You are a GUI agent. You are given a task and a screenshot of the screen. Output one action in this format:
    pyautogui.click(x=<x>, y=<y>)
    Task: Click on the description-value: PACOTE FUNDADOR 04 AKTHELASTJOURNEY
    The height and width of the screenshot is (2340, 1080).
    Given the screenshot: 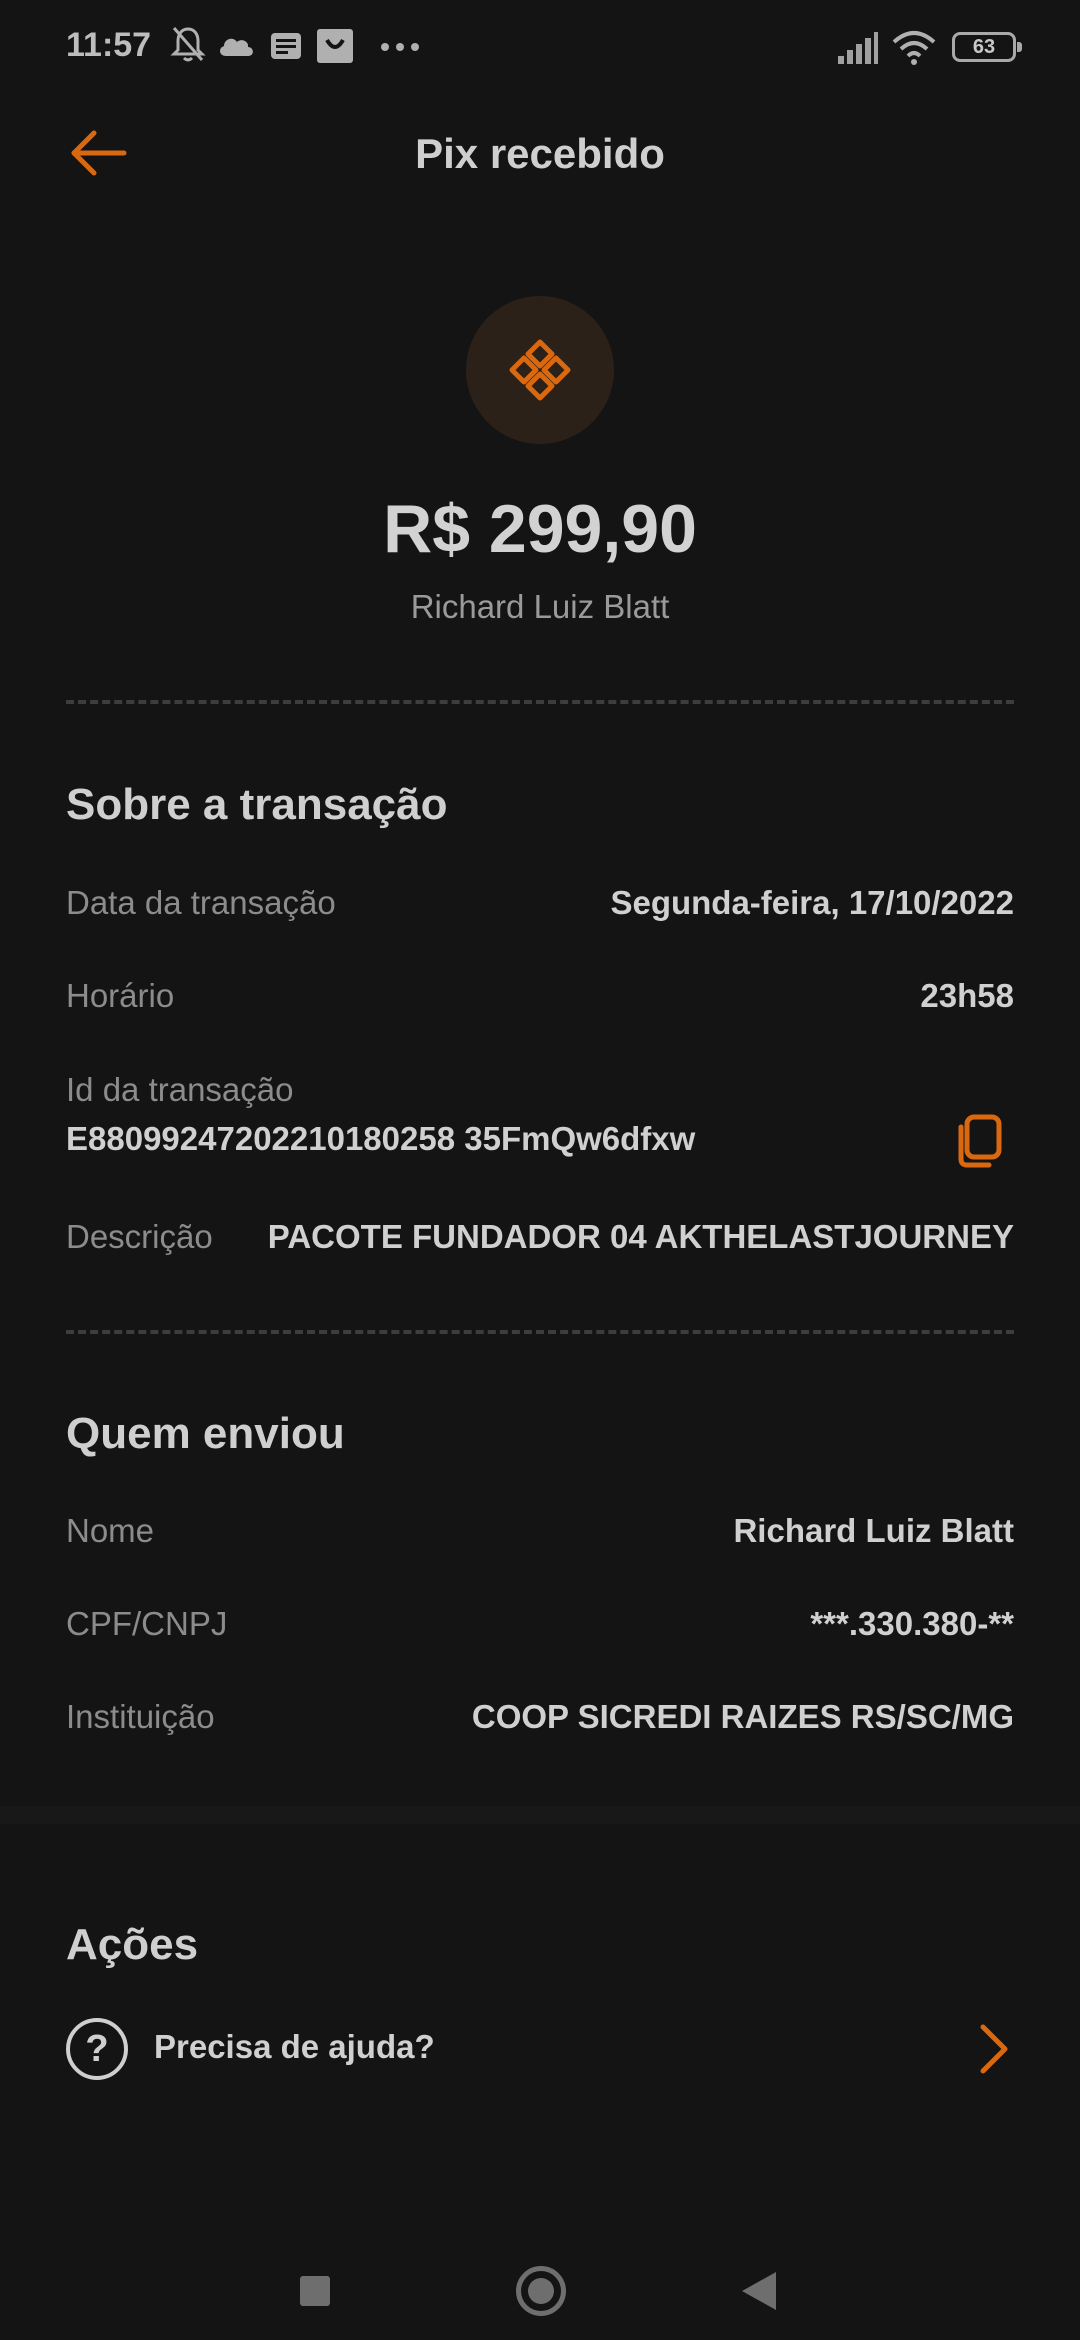 What is the action you would take?
    pyautogui.click(x=640, y=1236)
    